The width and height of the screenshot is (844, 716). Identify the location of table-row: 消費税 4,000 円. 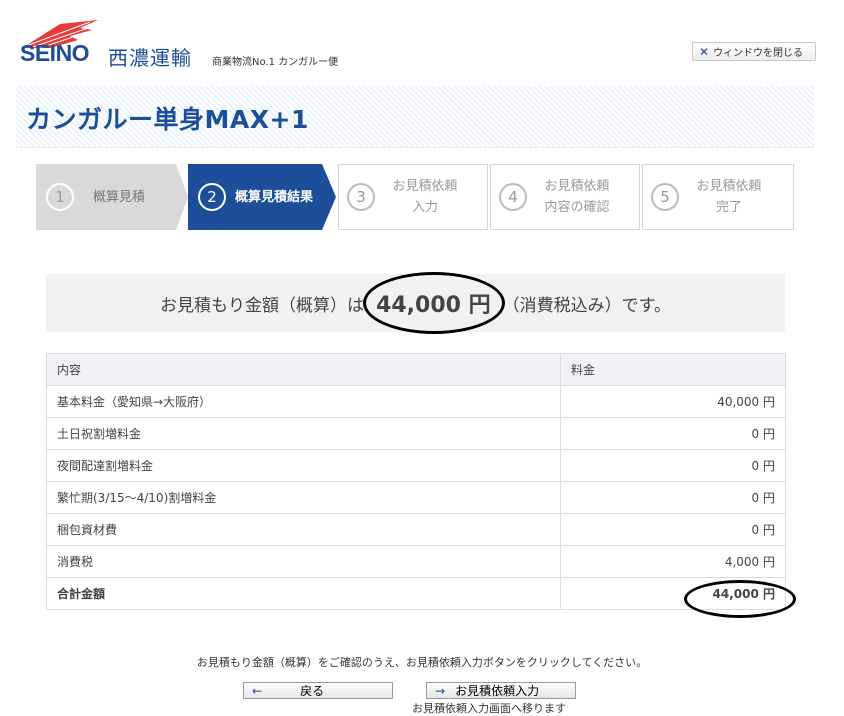
(416, 561).